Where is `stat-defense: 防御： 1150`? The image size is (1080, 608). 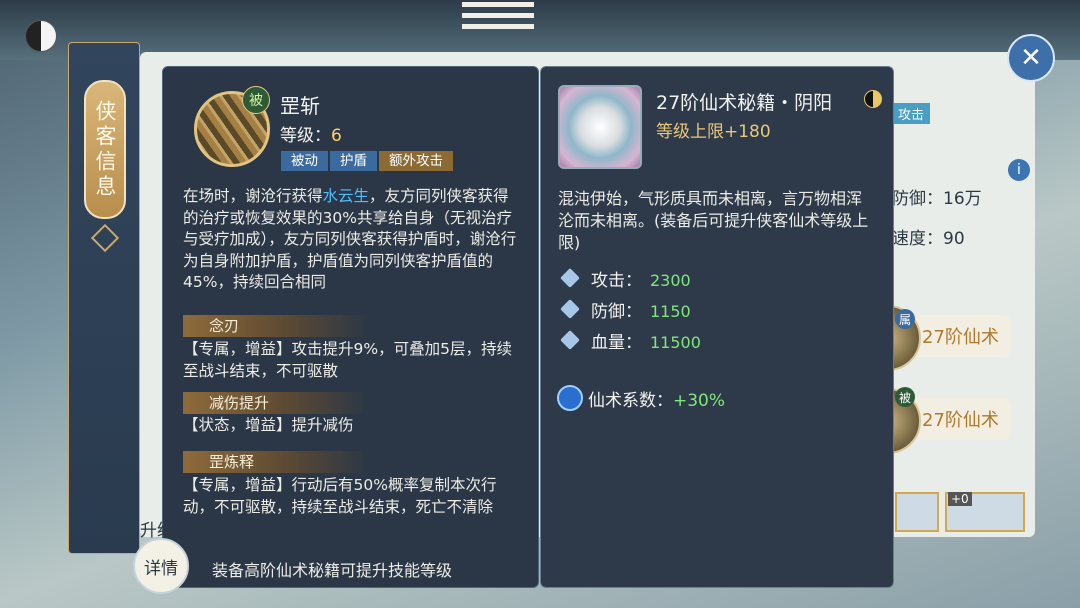 stat-defense: 防御： 1150 is located at coordinates (641, 309).